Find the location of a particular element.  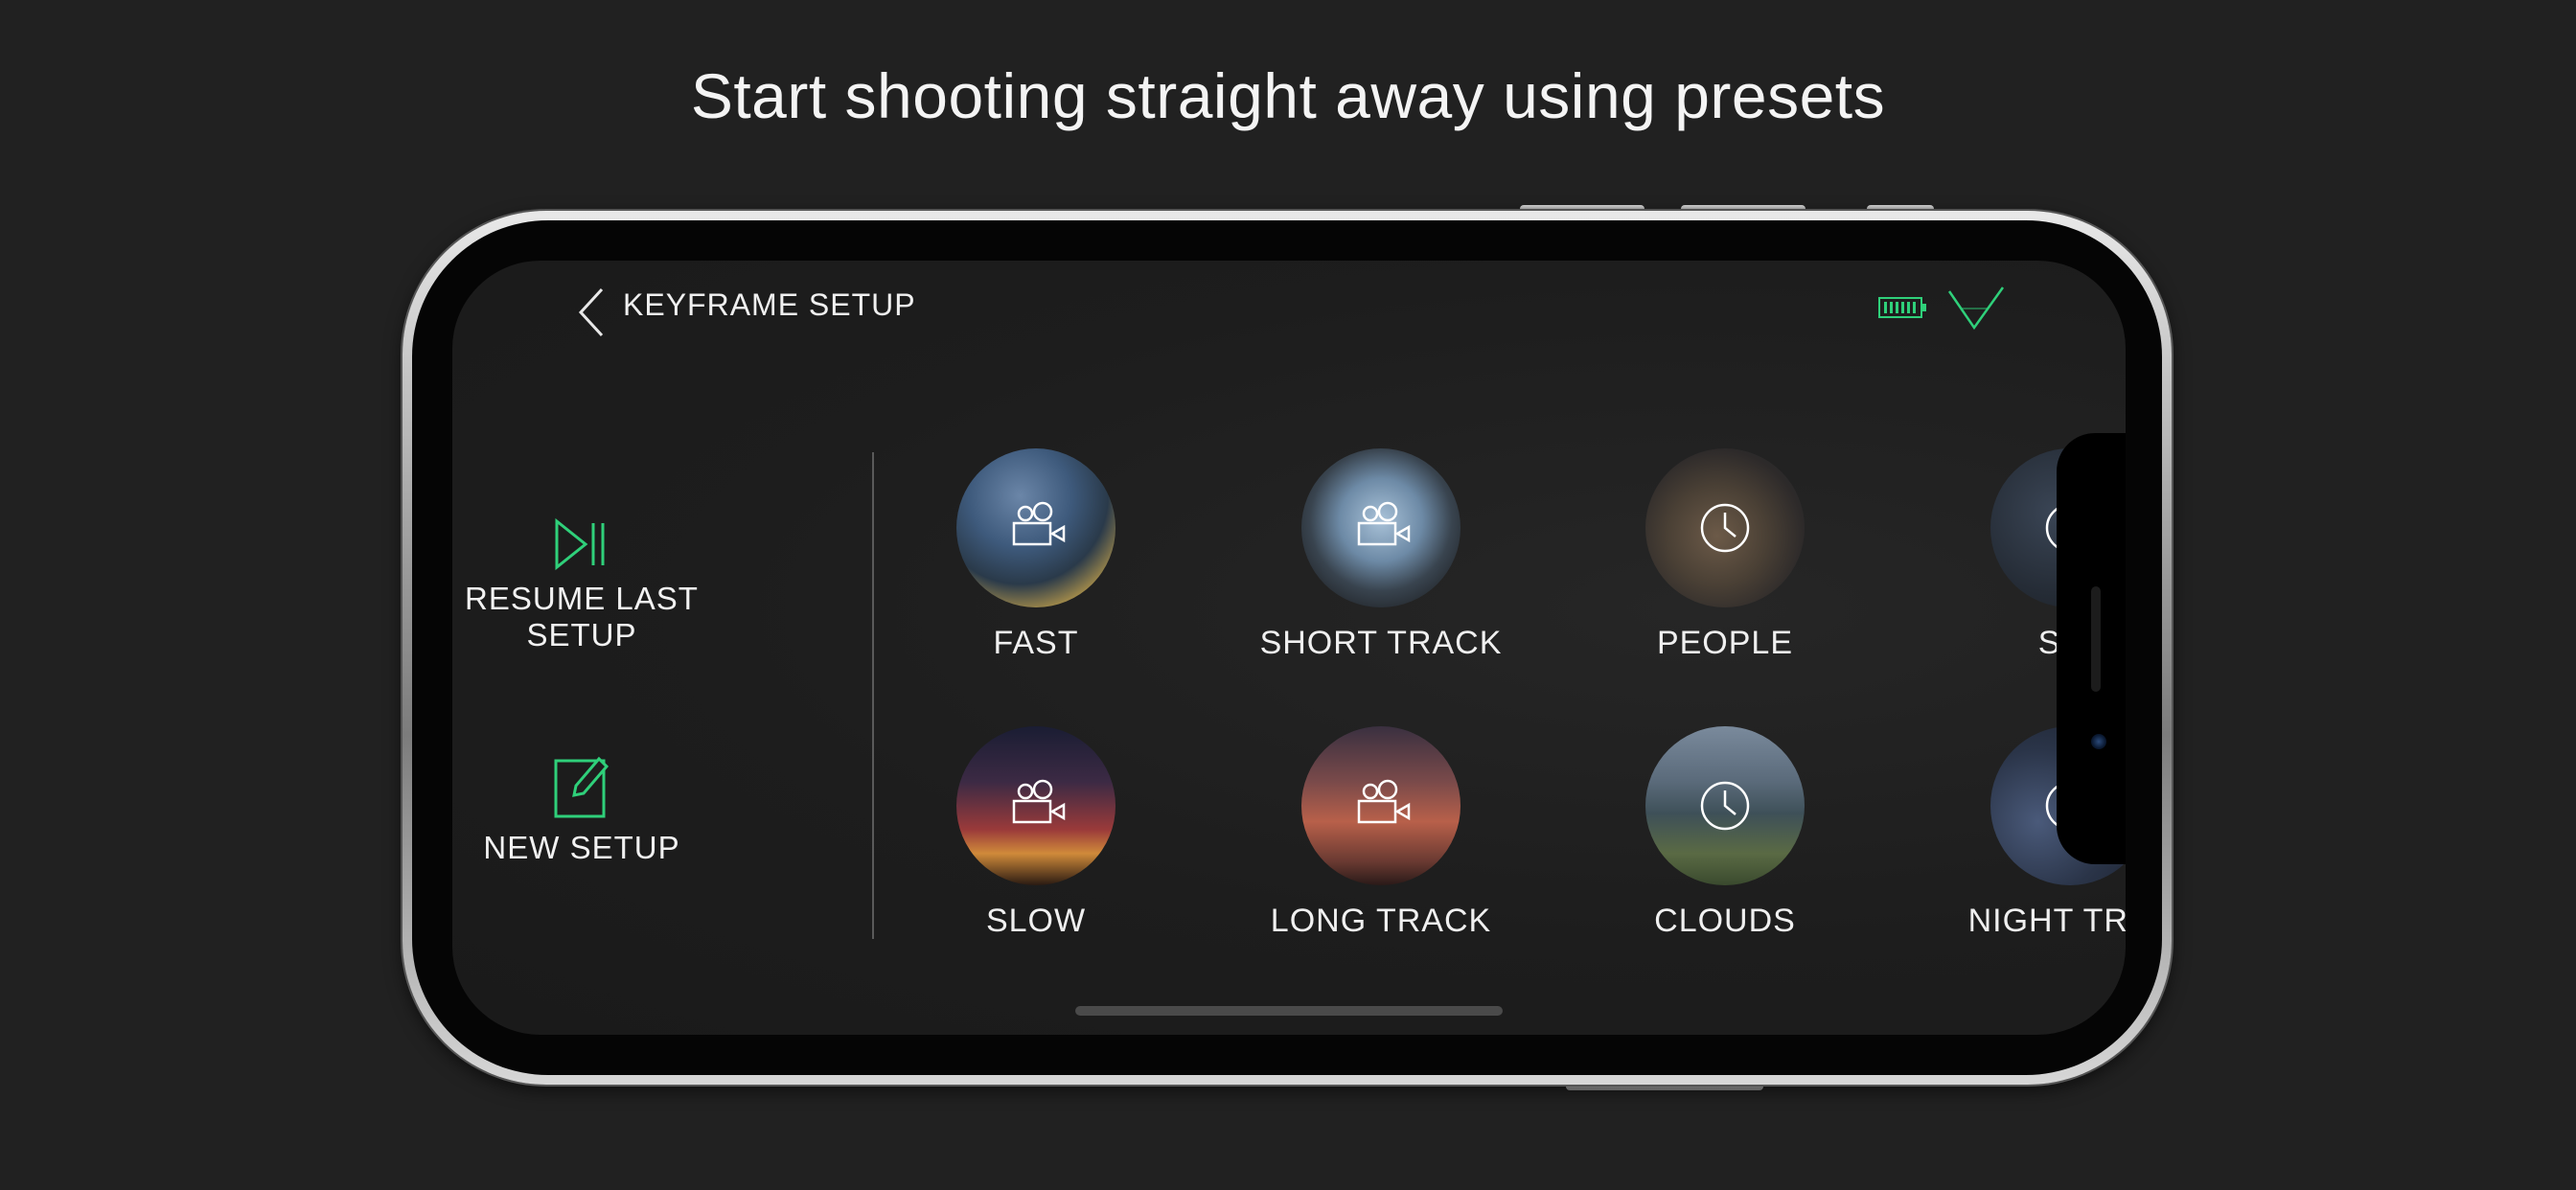

brand-logo-icon is located at coordinates (1976, 309).